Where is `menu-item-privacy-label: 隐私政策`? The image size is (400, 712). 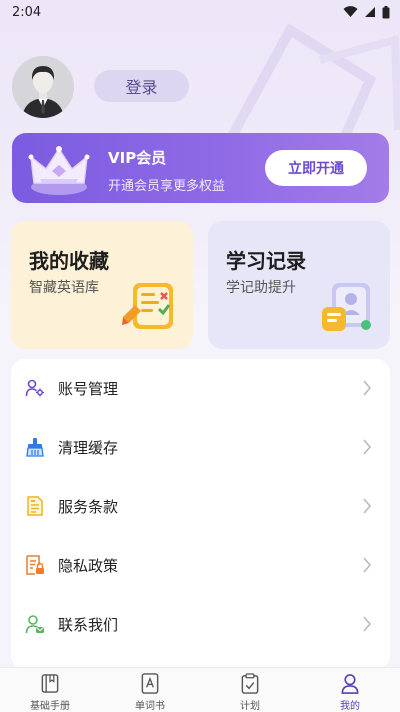
menu-item-privacy-label: 隐私政策 is located at coordinates (88, 565).